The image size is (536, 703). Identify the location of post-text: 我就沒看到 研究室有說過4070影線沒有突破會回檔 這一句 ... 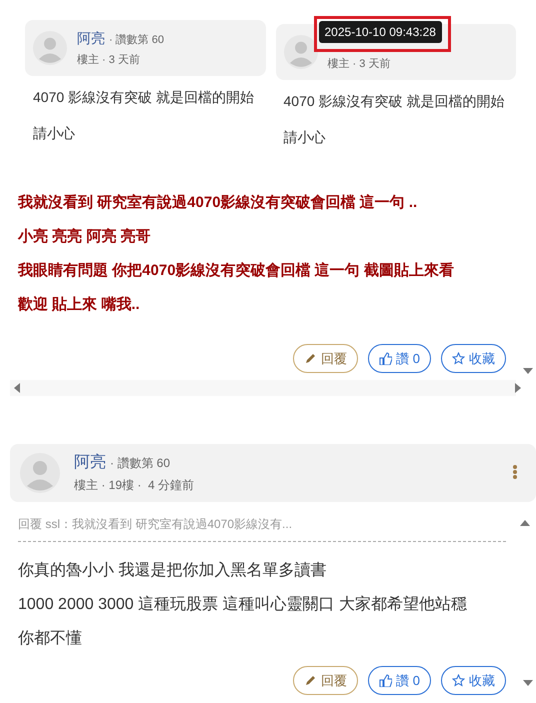
(218, 202).